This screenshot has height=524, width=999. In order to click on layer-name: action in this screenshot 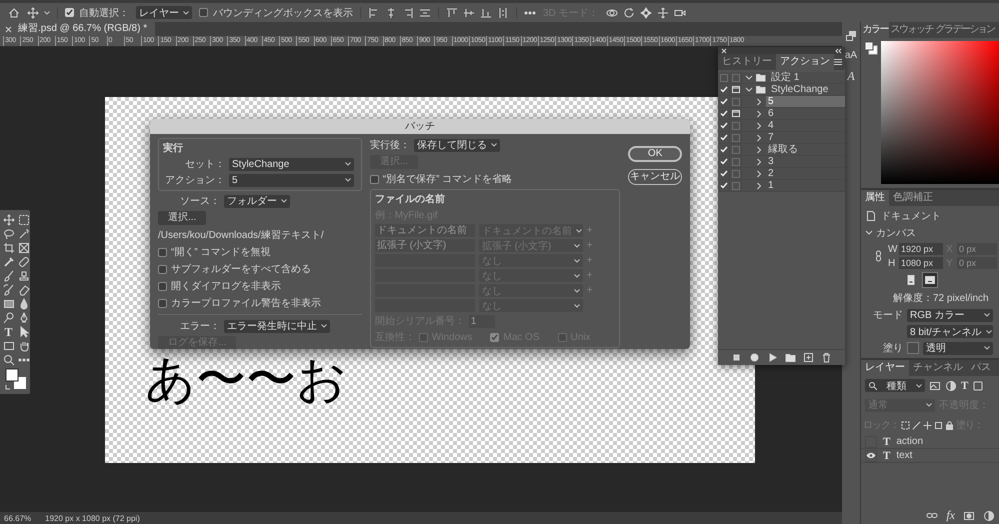, I will do `click(910, 441)`.